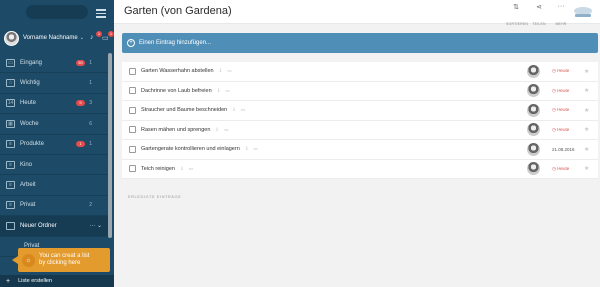 The height and width of the screenshot is (287, 600). Describe the element at coordinates (177, 71) in the screenshot. I see `task-title: Garten Wasserhahn abstellen` at that location.